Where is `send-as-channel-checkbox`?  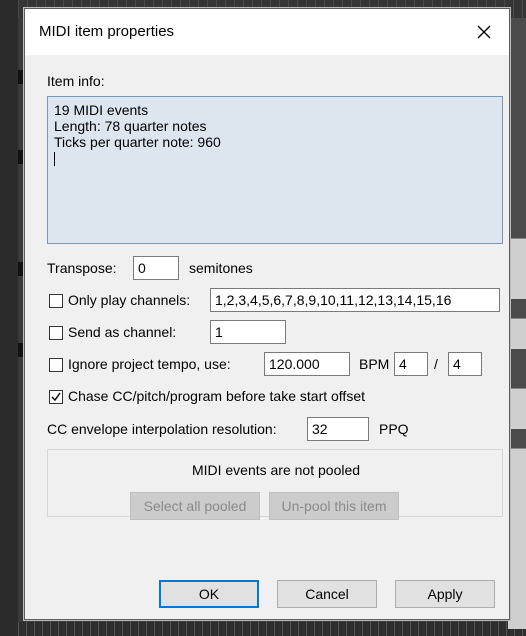
send-as-channel-checkbox is located at coordinates (56, 333).